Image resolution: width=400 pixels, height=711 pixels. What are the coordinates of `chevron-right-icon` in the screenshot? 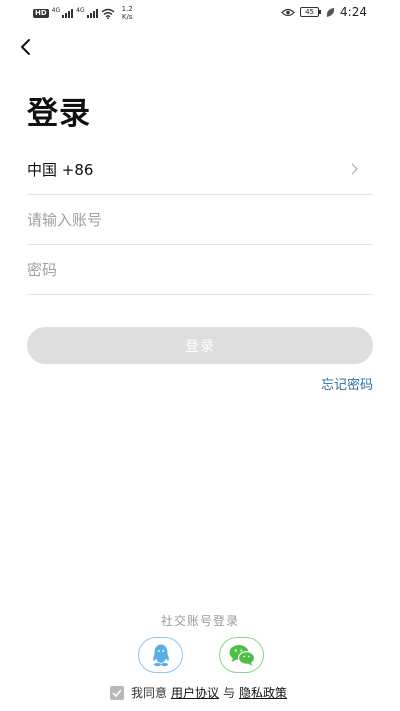 It's located at (354, 169).